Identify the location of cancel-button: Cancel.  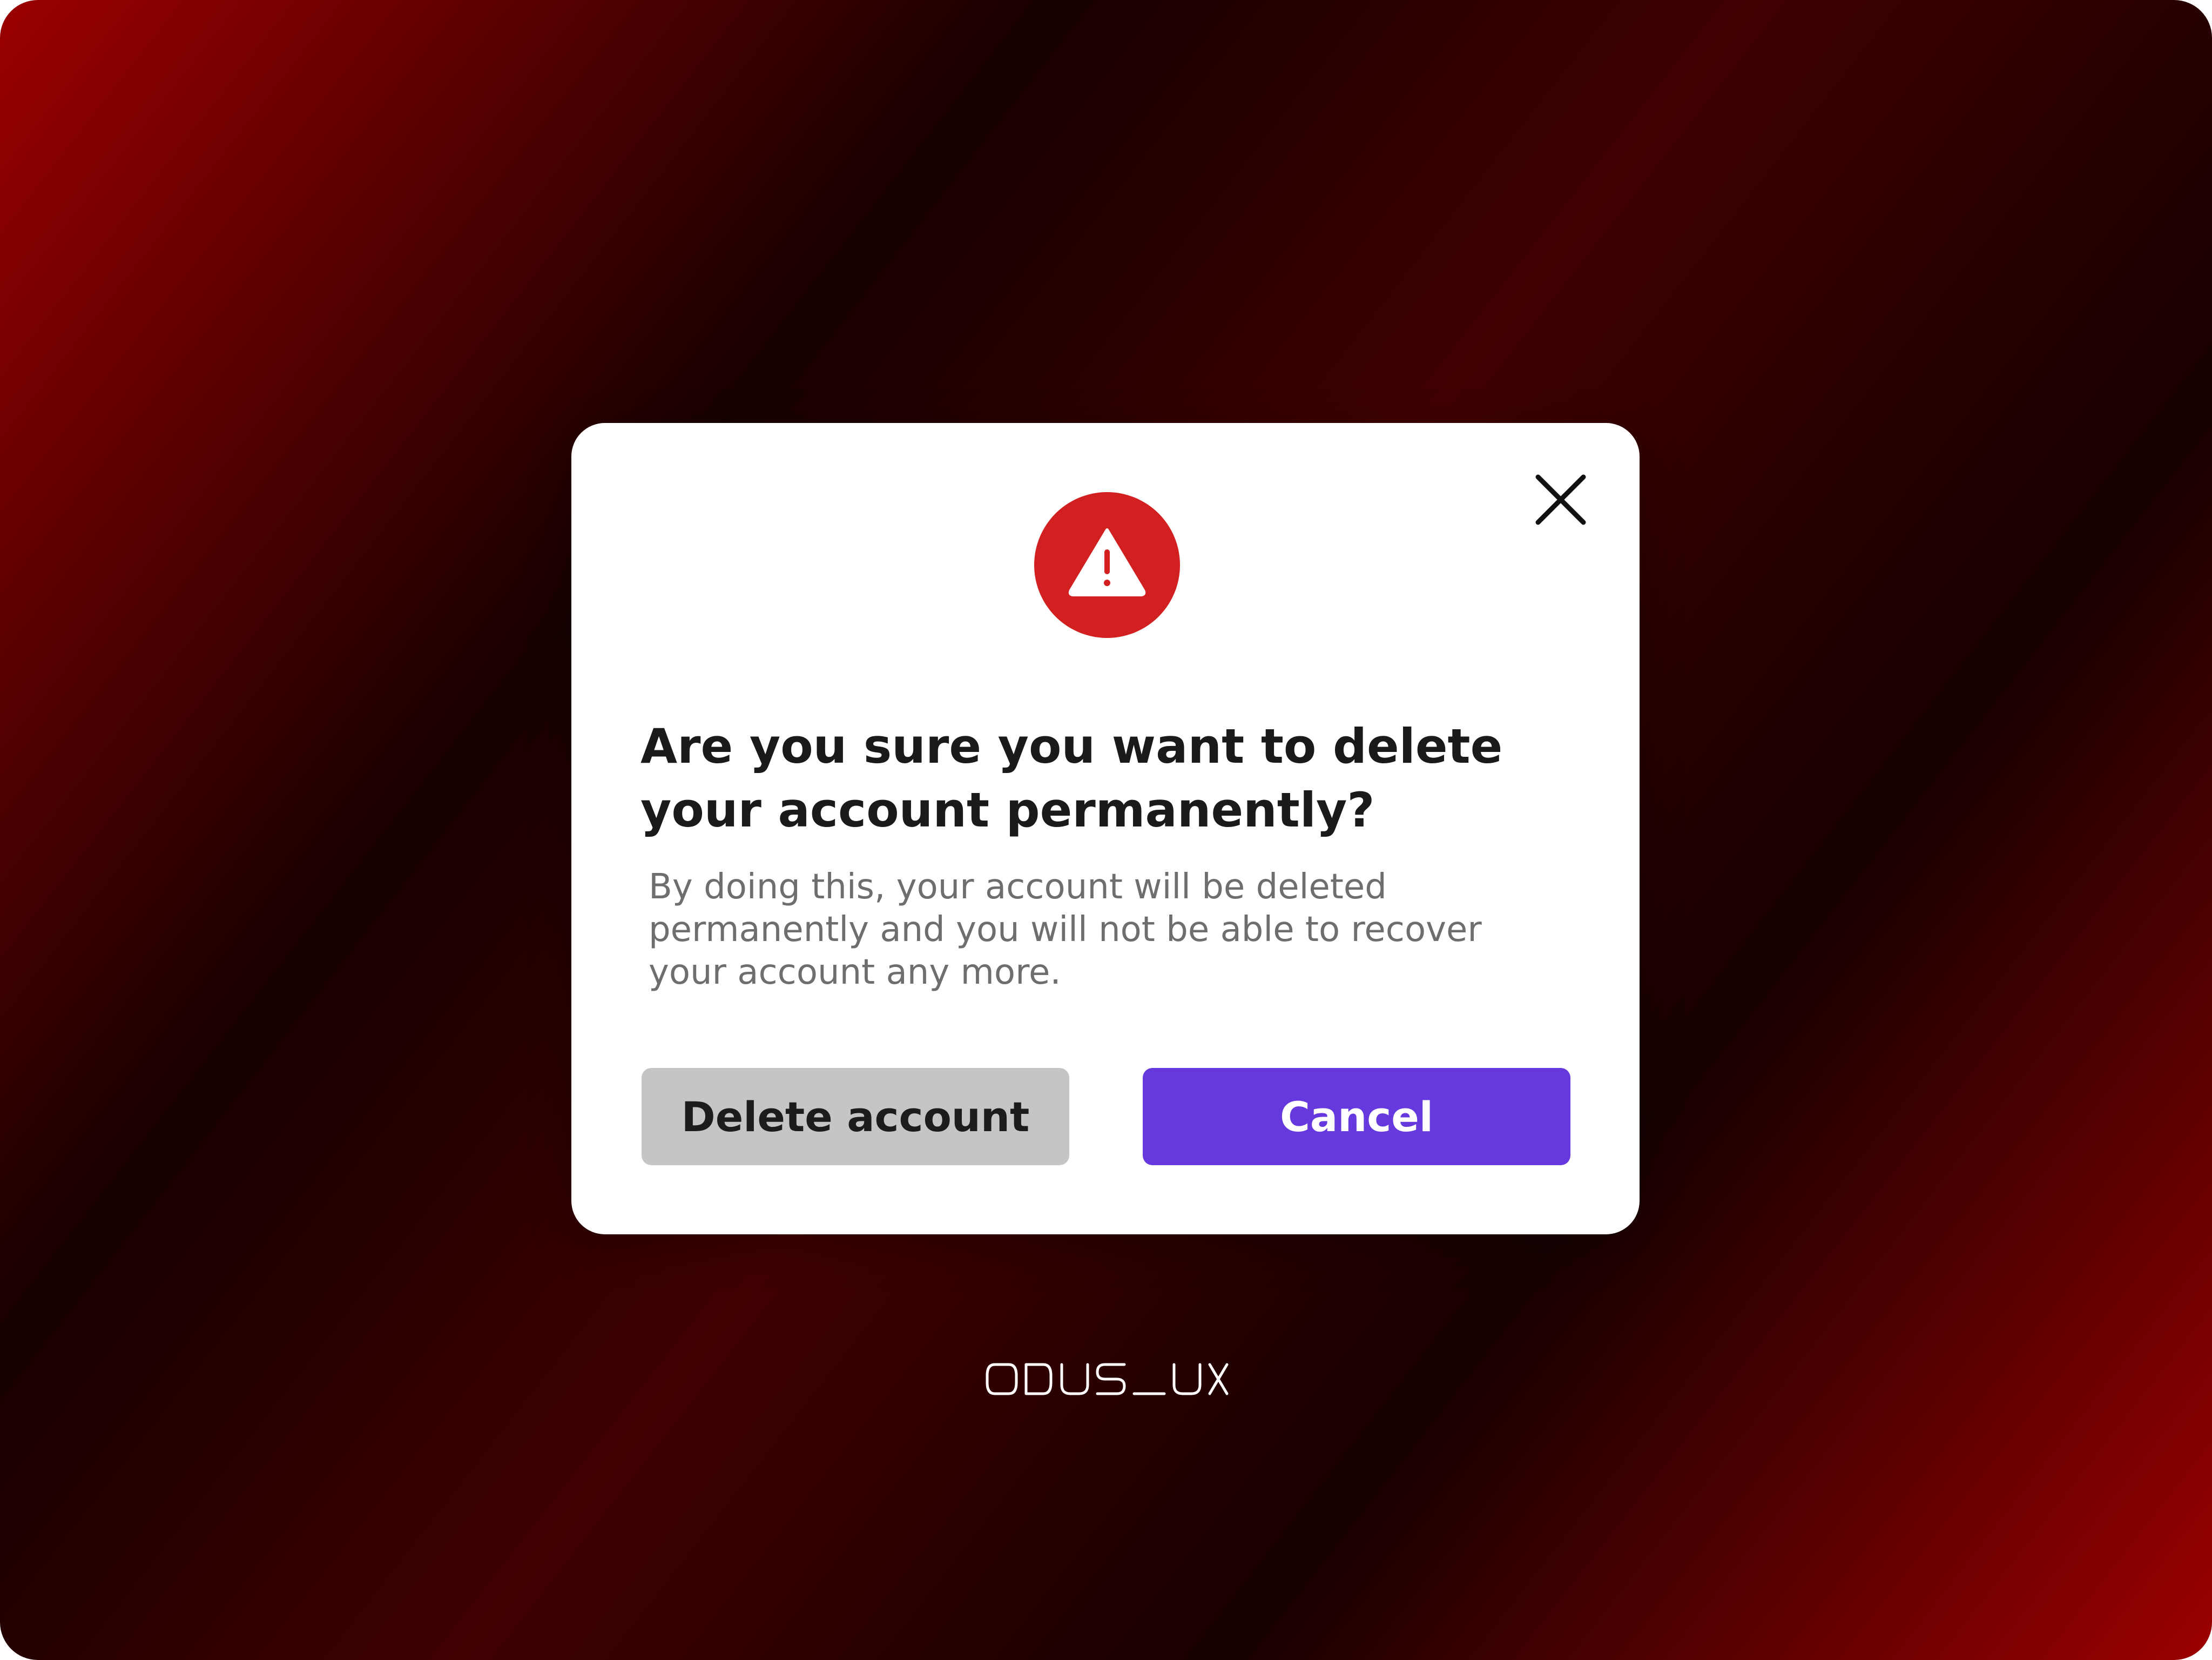
(1356, 1117).